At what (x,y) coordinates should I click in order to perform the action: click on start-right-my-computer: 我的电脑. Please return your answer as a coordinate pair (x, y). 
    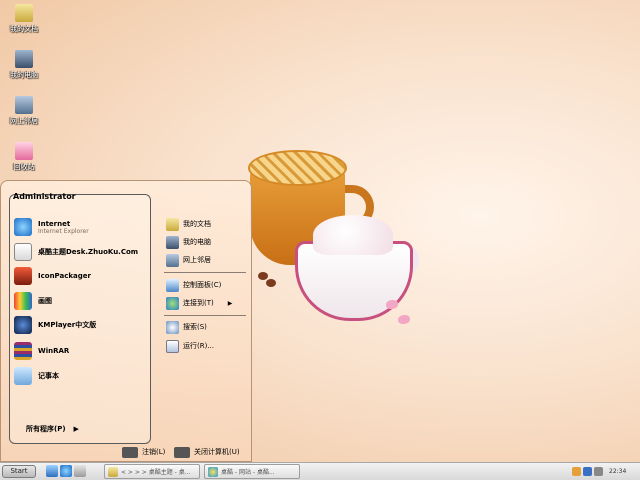
    Looking at the image, I should click on (188, 242).